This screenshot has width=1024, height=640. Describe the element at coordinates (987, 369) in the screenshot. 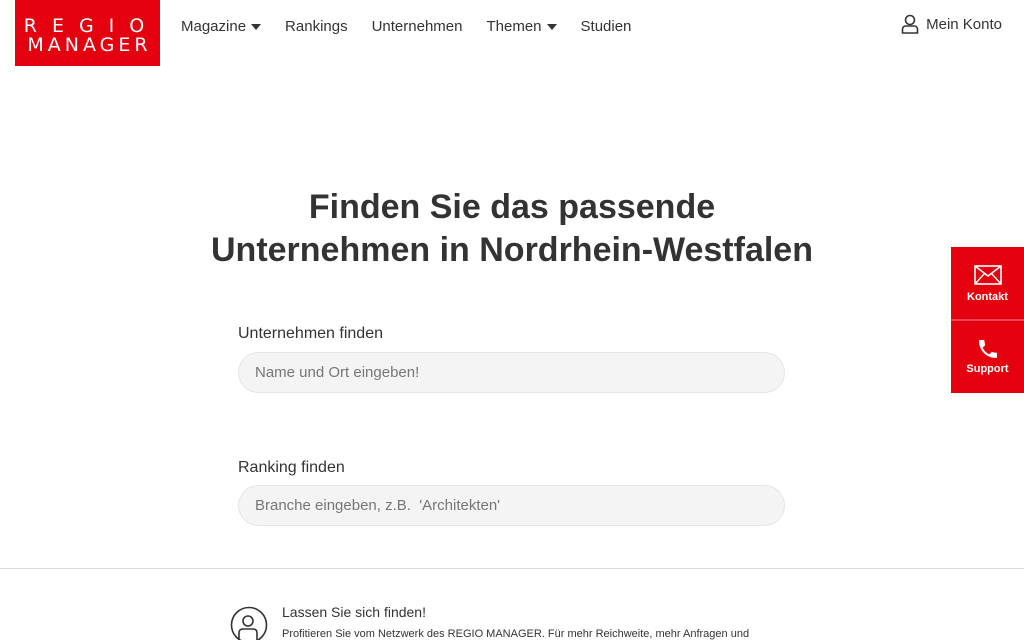

I see `support-label: Support` at that location.